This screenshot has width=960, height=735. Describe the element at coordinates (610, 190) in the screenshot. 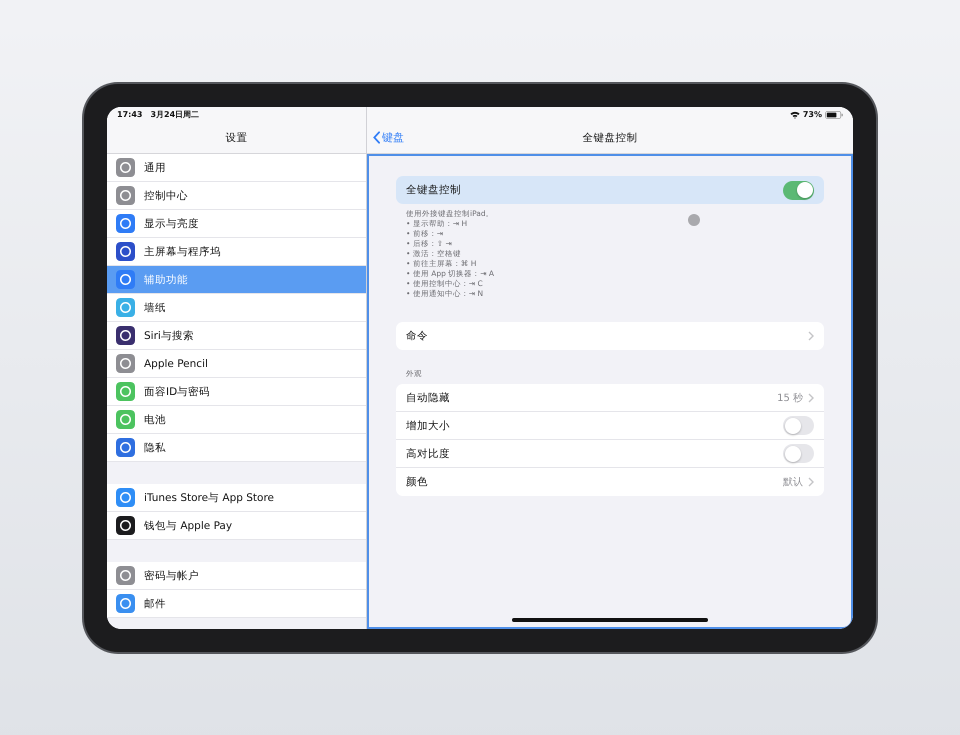

I see `toggle-row: 全键盘控制` at that location.